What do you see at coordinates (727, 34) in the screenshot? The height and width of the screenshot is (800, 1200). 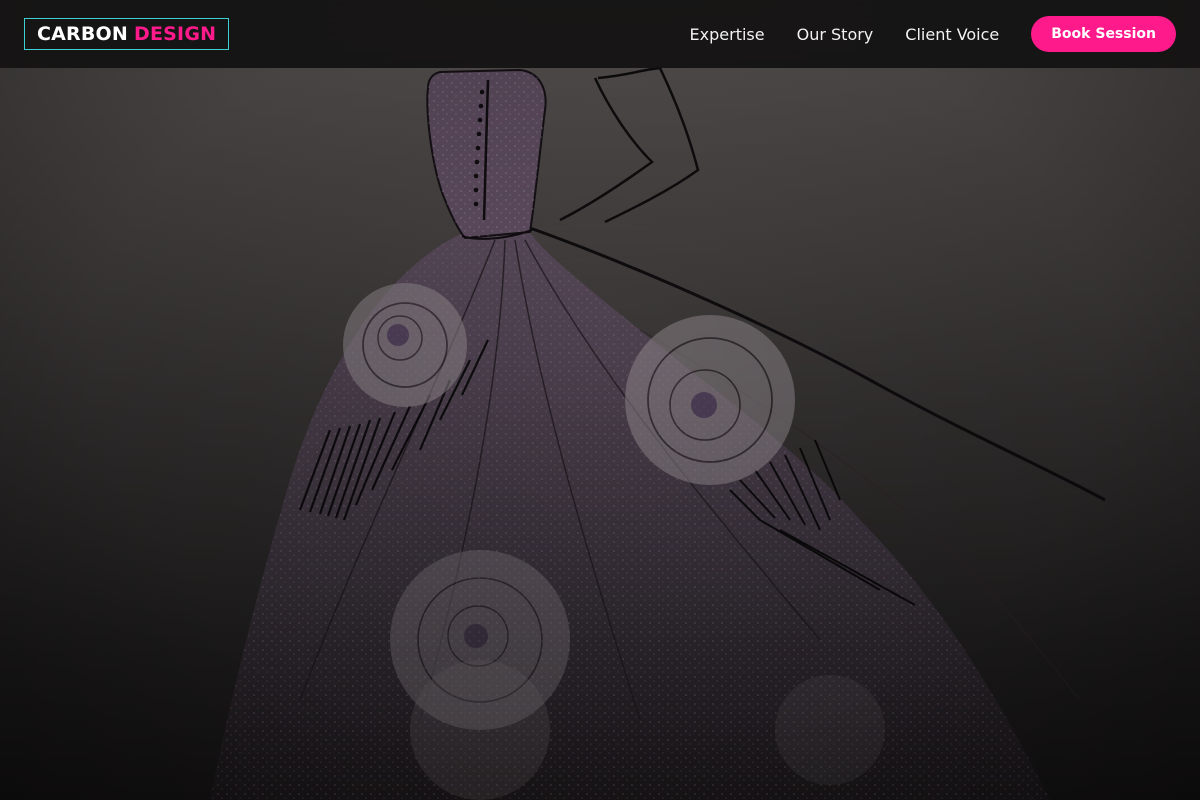 I see `nav-link-expertise: Expertise` at bounding box center [727, 34].